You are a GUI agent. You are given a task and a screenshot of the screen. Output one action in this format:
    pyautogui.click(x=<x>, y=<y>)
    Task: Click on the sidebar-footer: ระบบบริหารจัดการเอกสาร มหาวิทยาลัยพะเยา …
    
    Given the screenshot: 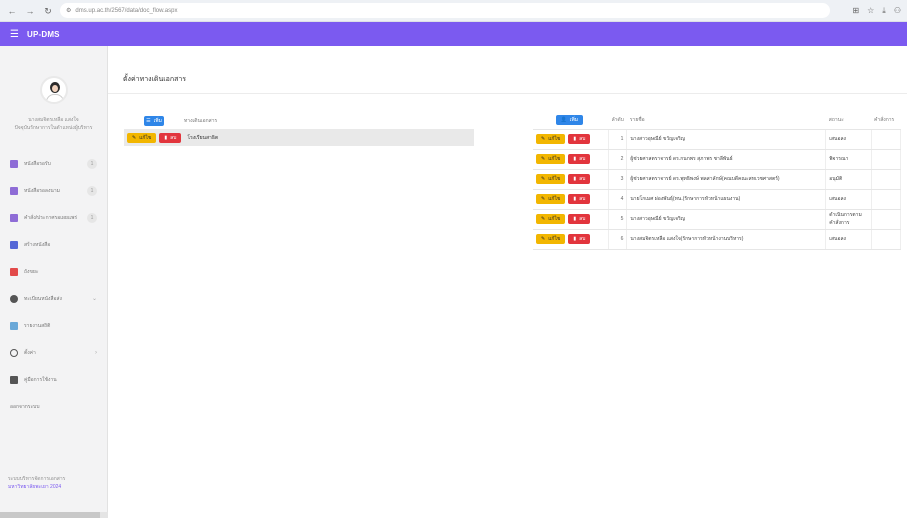 What is the action you would take?
    pyautogui.click(x=36, y=483)
    